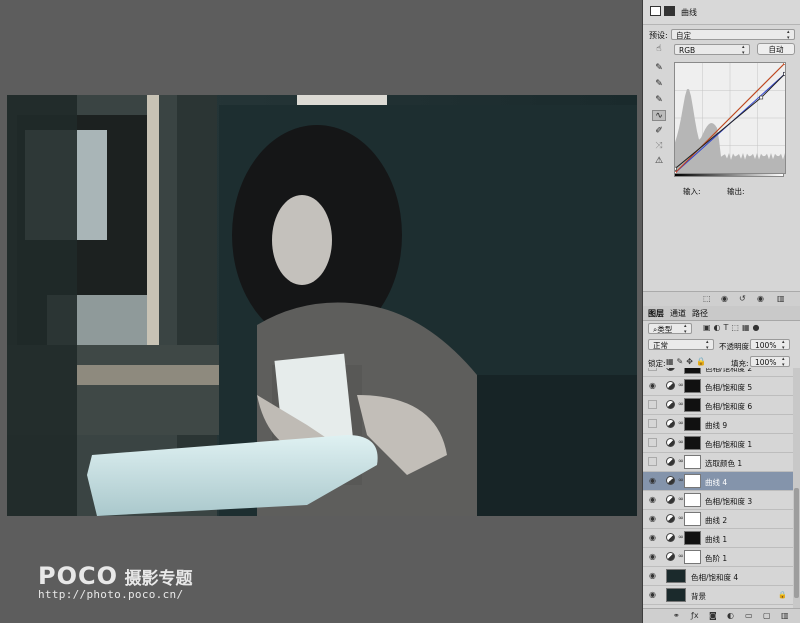 This screenshot has width=800, height=623. Describe the element at coordinates (718, 372) in the screenshot. I see `layer-row: ∞ 色相/饱和度 2` at that location.